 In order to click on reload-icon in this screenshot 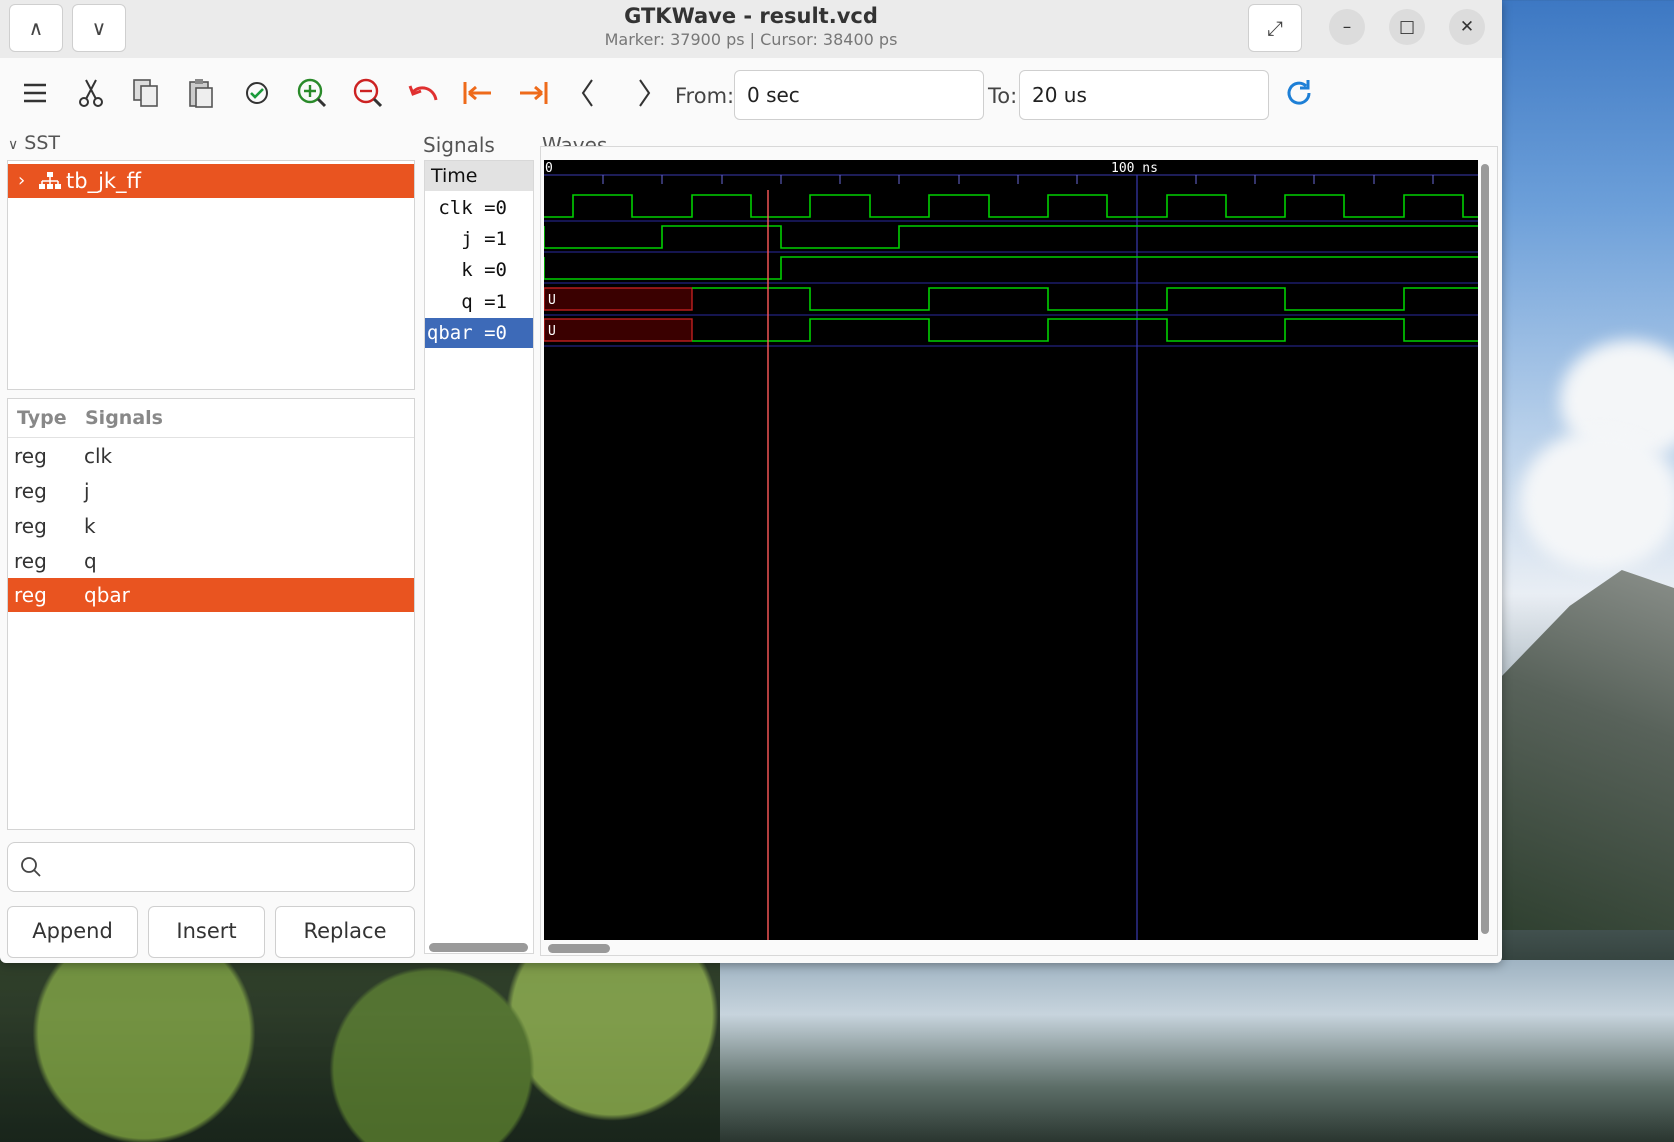, I will do `click(1299, 92)`.